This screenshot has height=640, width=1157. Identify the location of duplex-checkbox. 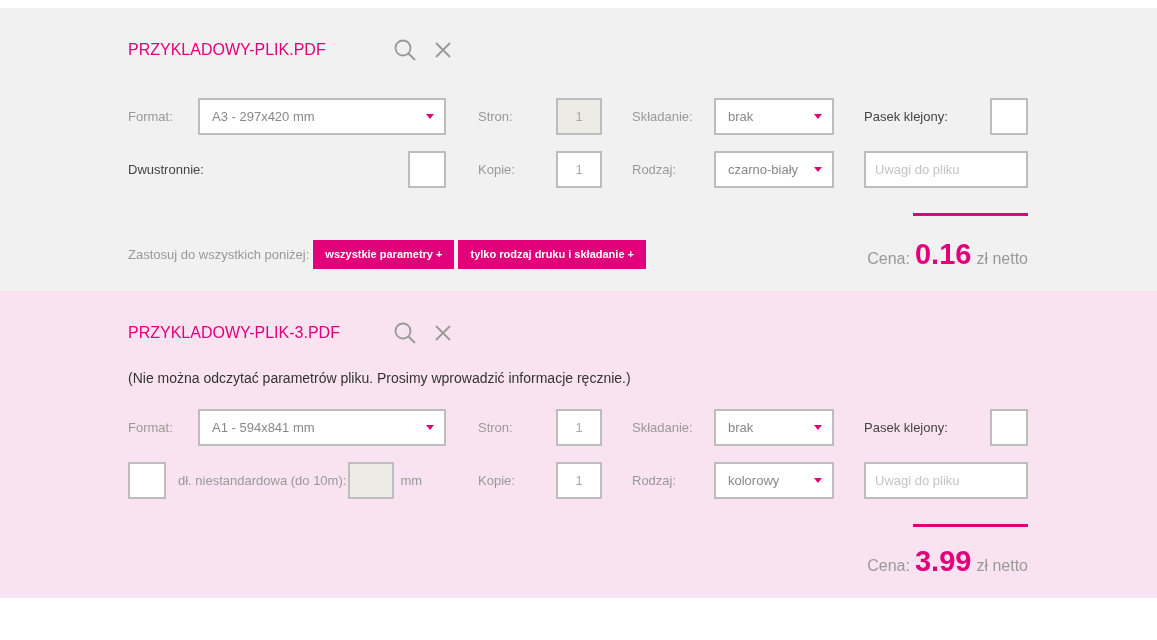
(427, 169).